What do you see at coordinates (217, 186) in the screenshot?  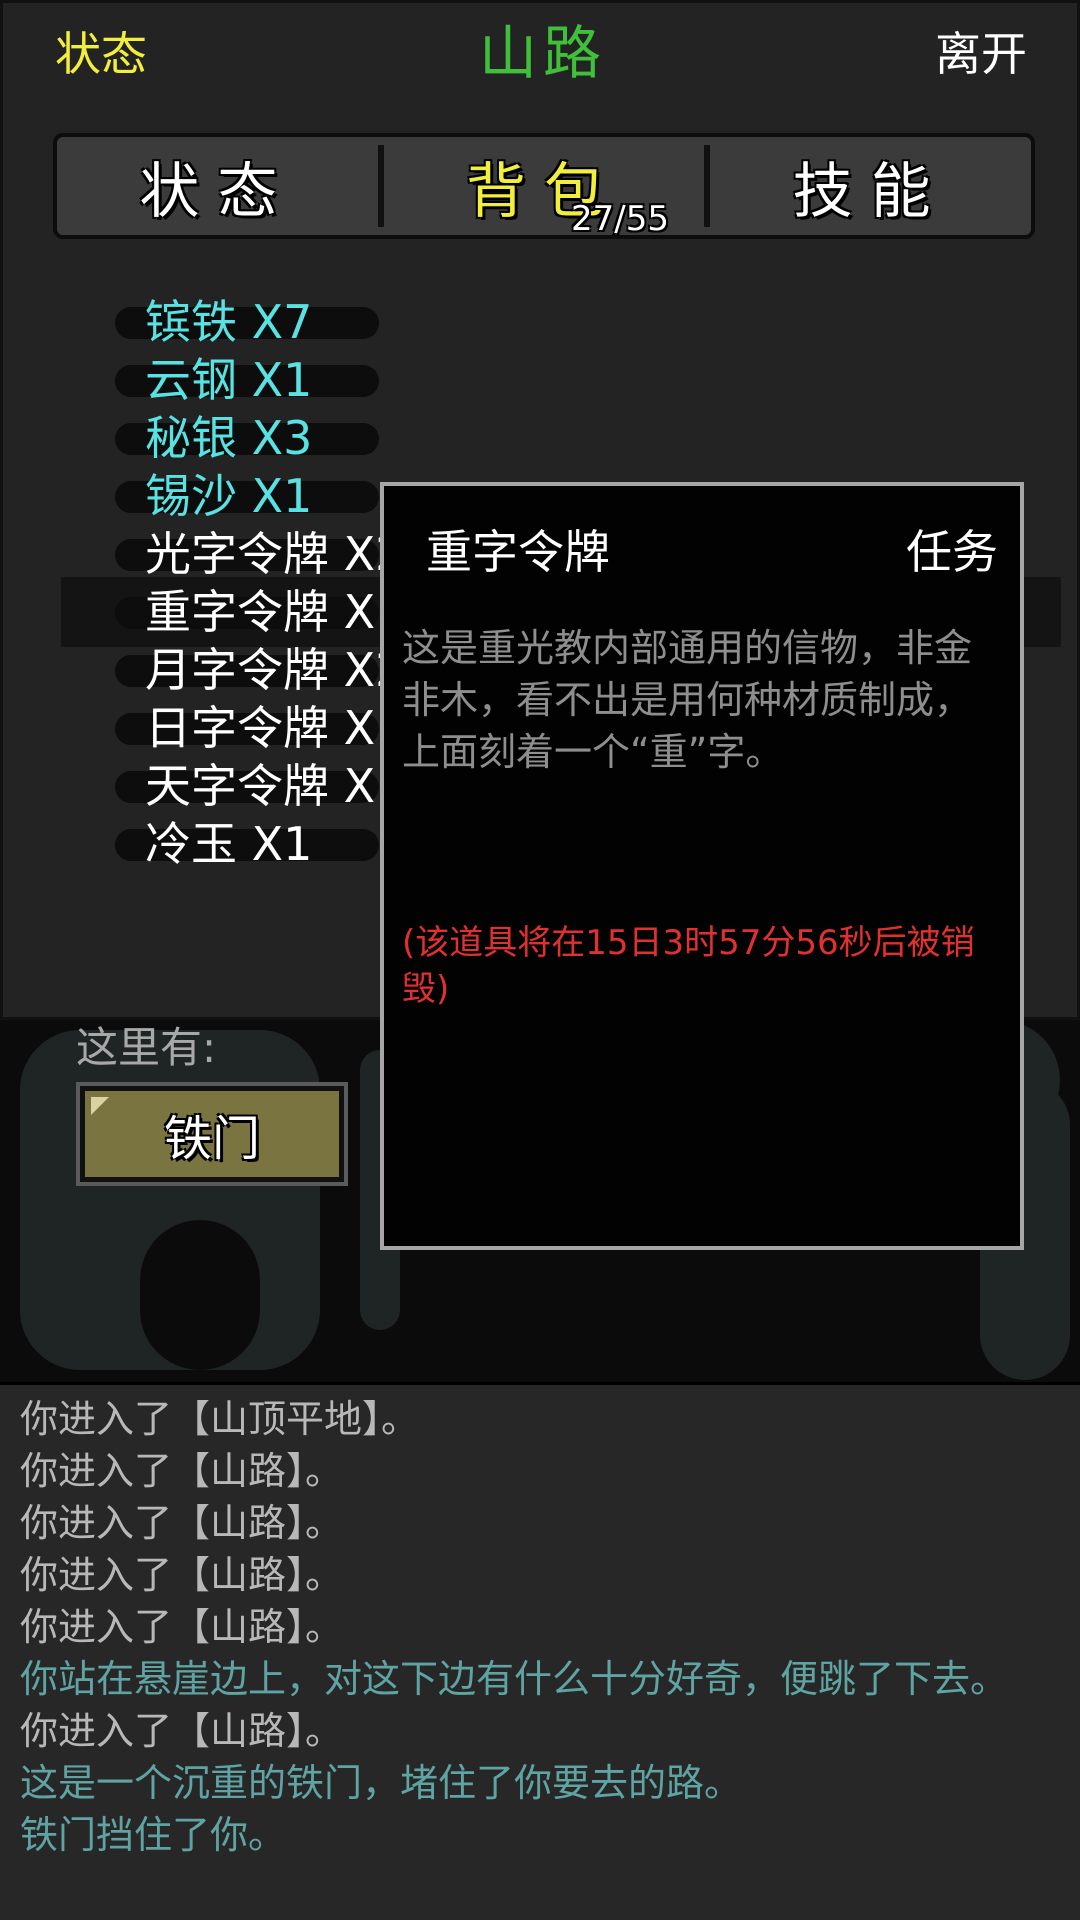 I see `tab-status: 状态` at bounding box center [217, 186].